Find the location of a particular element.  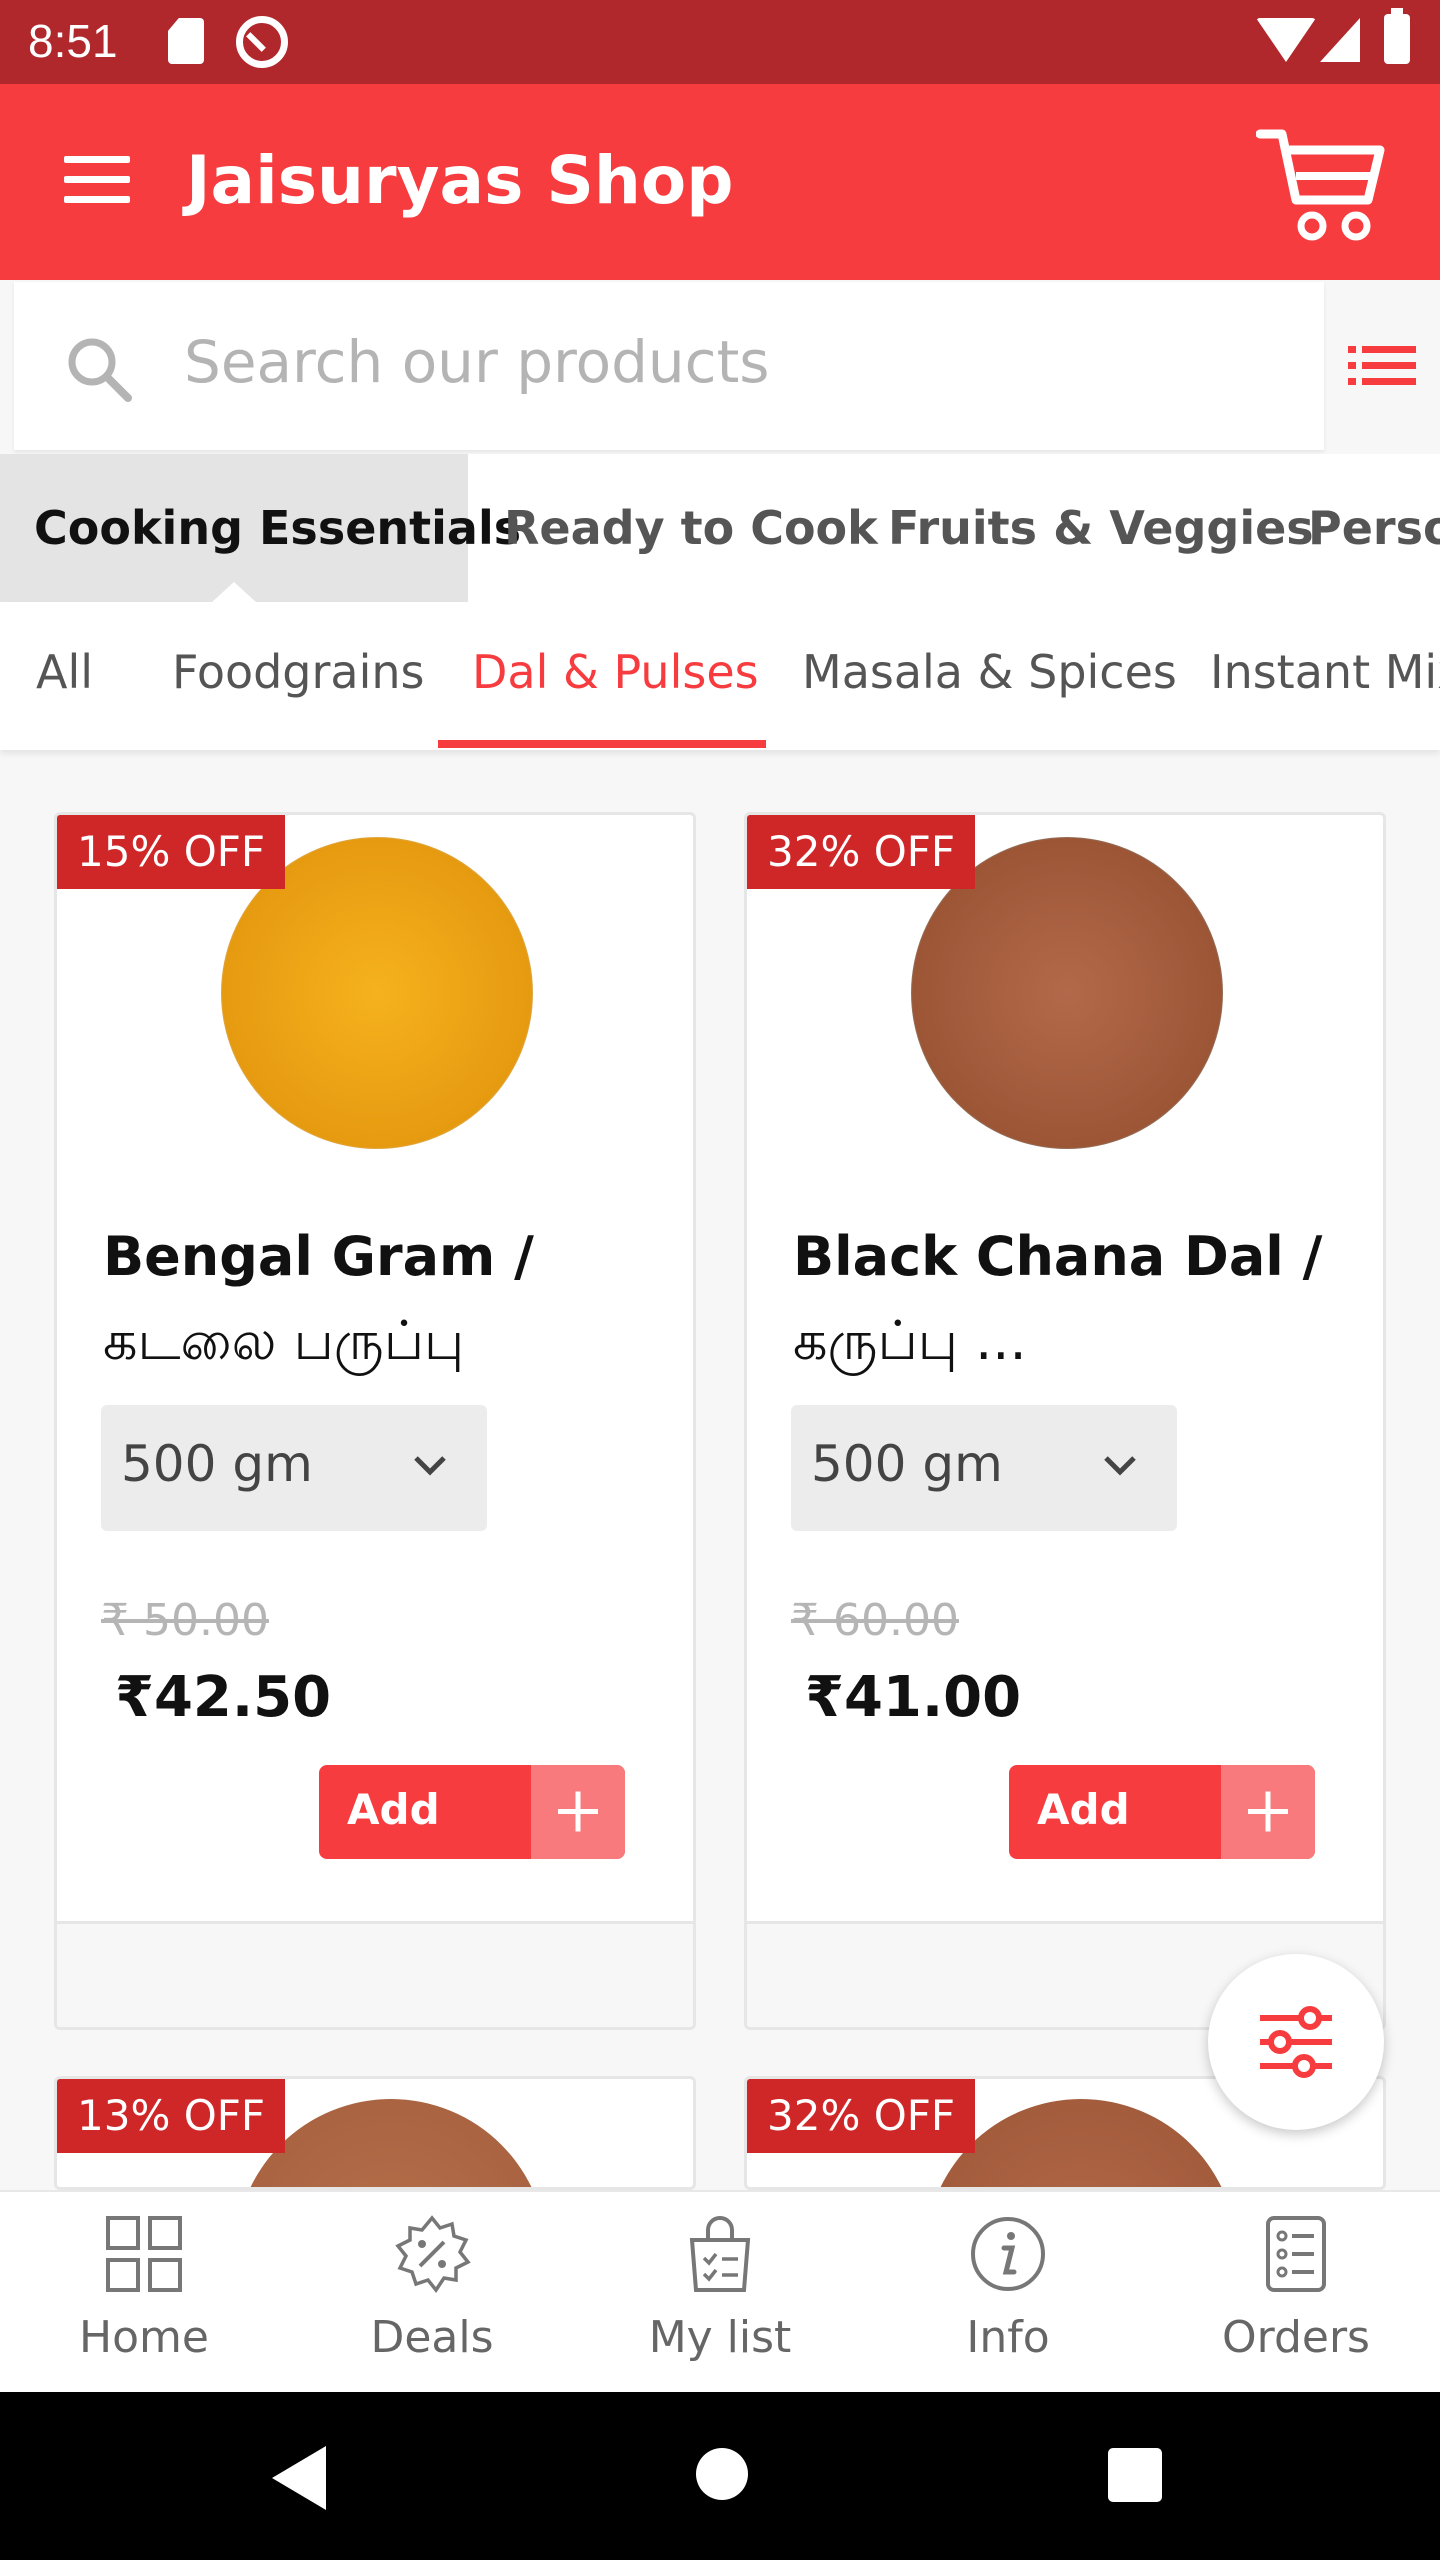

home-circle-icon is located at coordinates (722, 2474).